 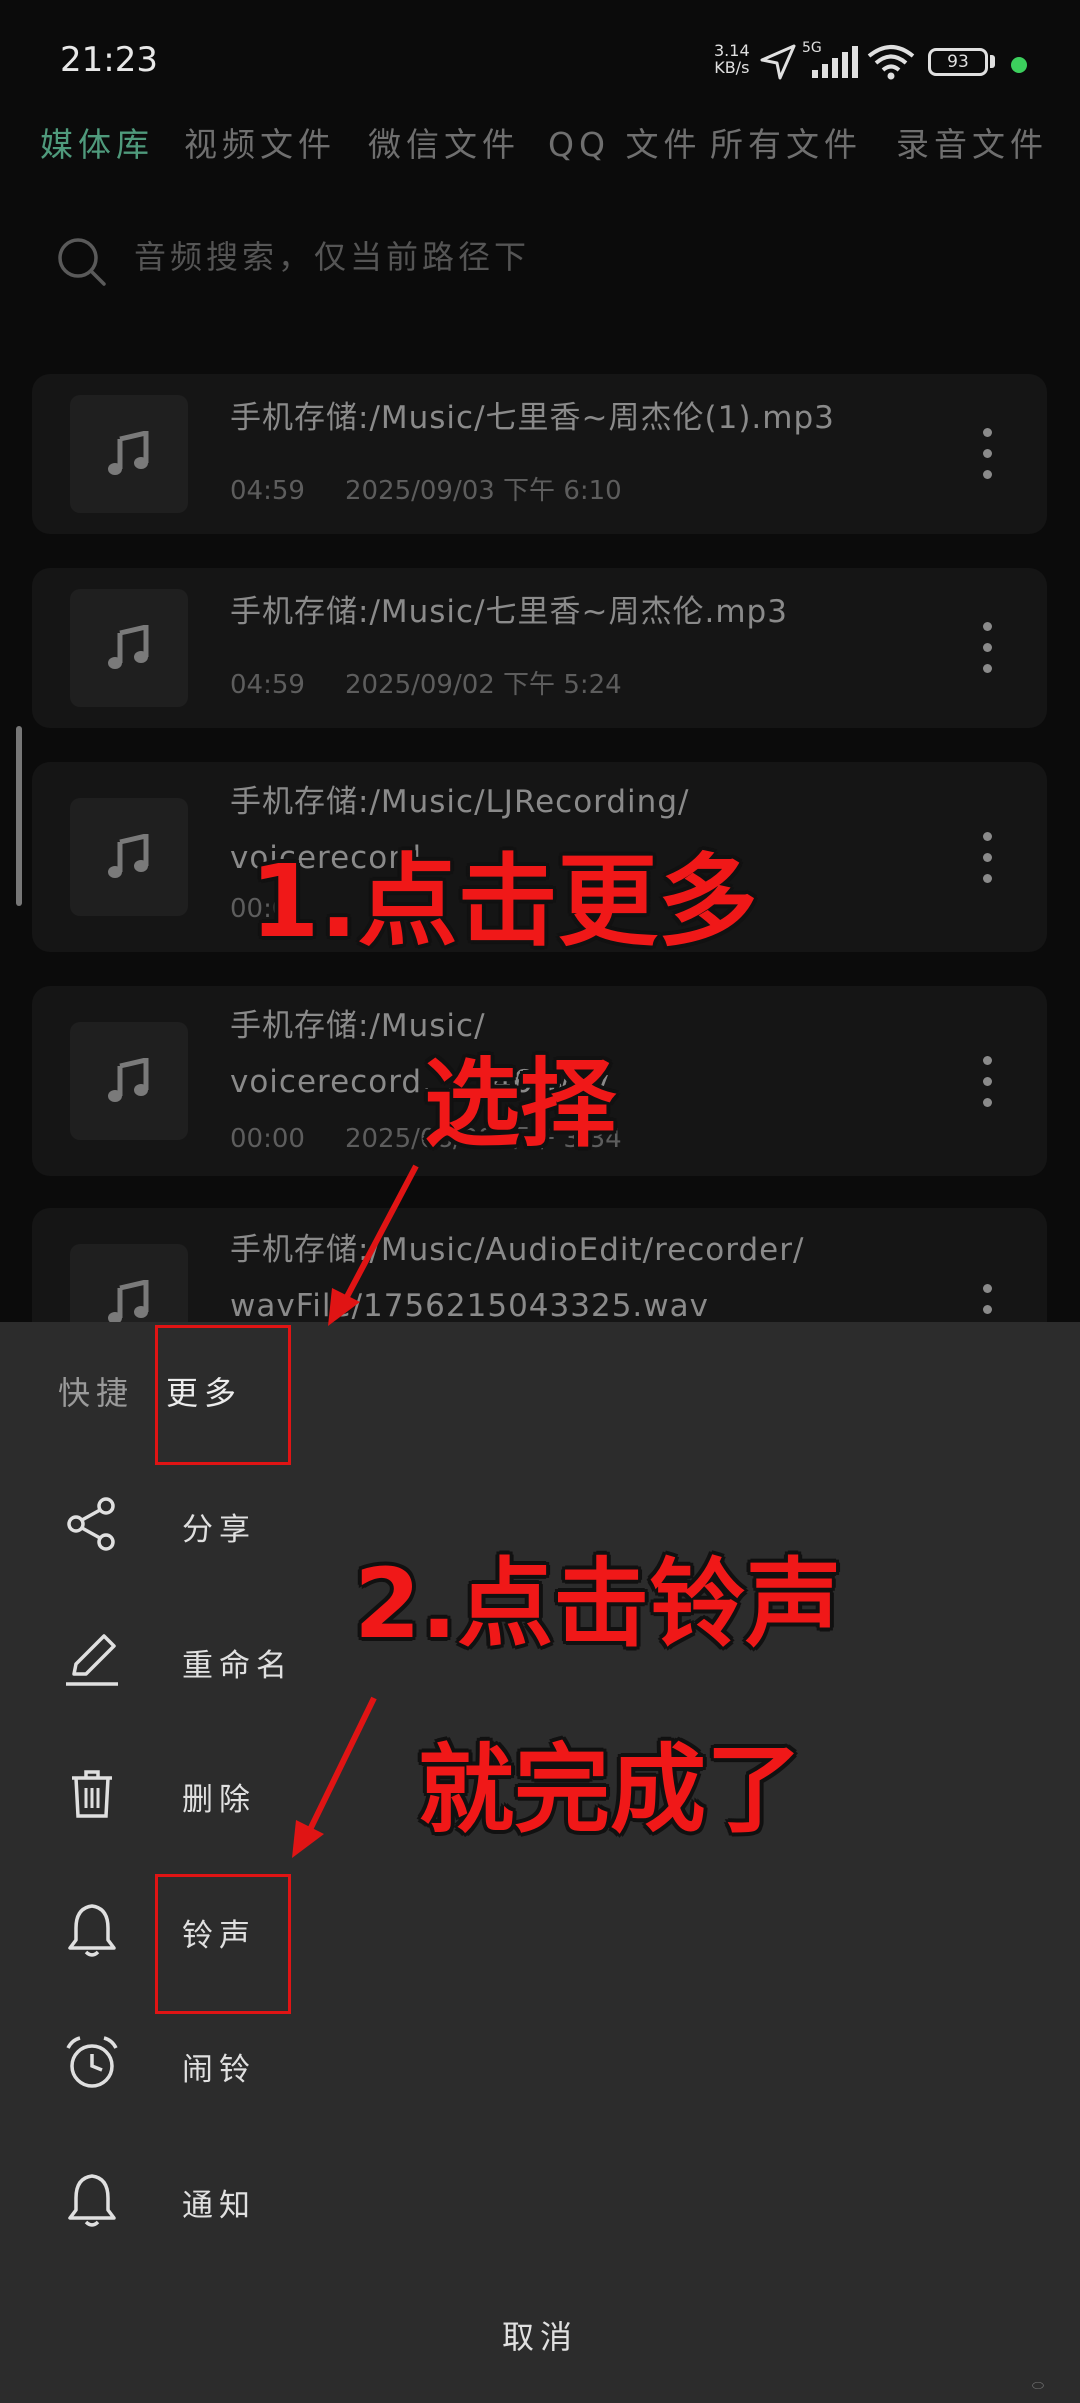 I want to click on location-arrow-icon, so click(x=778, y=62).